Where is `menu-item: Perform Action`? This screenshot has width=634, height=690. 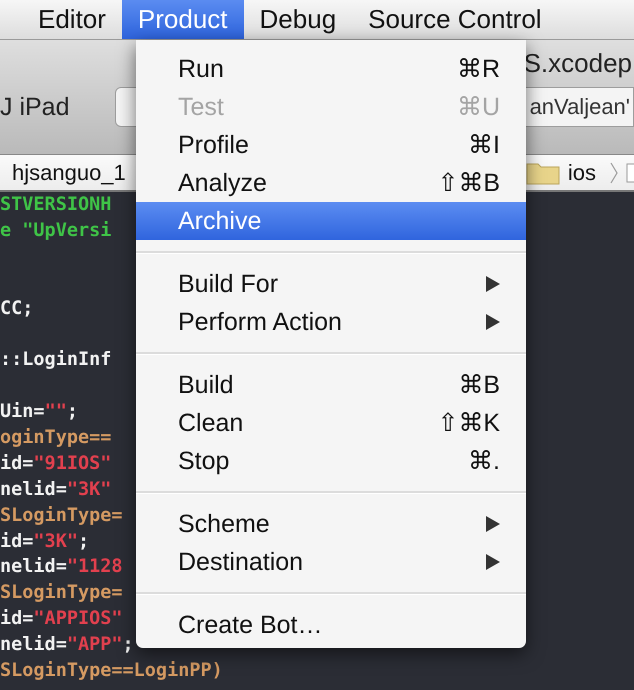
menu-item: Perform Action is located at coordinates (331, 322).